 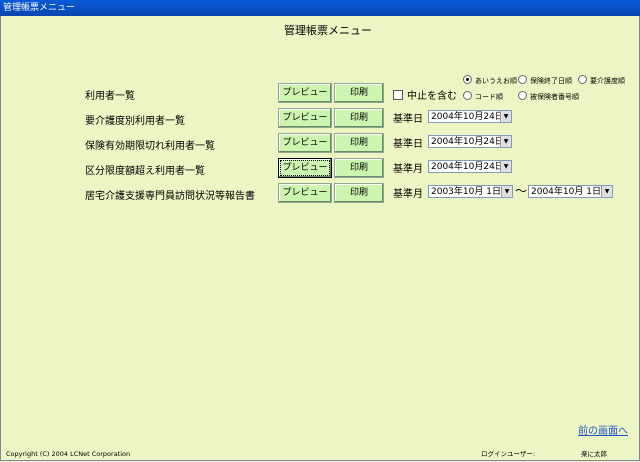 What do you see at coordinates (135, 121) in the screenshot?
I see `row-label-care-level-list: 要介護度別利用者一覧` at bounding box center [135, 121].